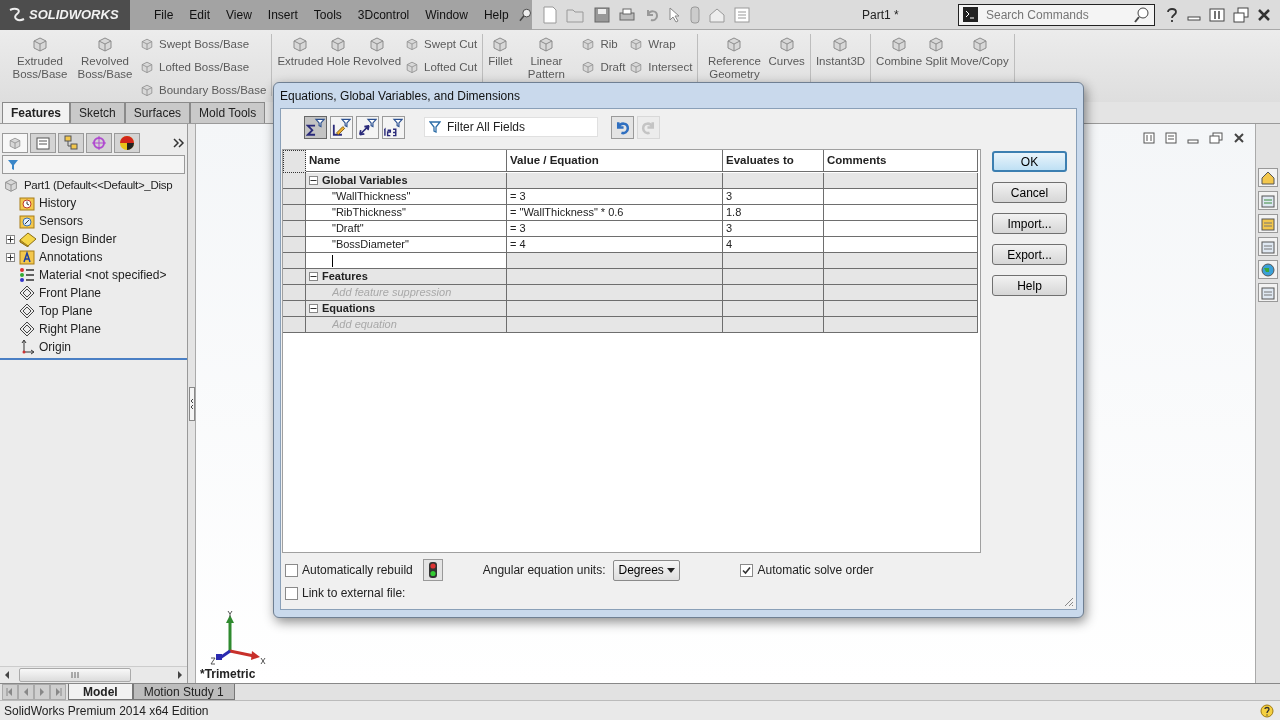  I want to click on tool-label: Split, so click(936, 61).